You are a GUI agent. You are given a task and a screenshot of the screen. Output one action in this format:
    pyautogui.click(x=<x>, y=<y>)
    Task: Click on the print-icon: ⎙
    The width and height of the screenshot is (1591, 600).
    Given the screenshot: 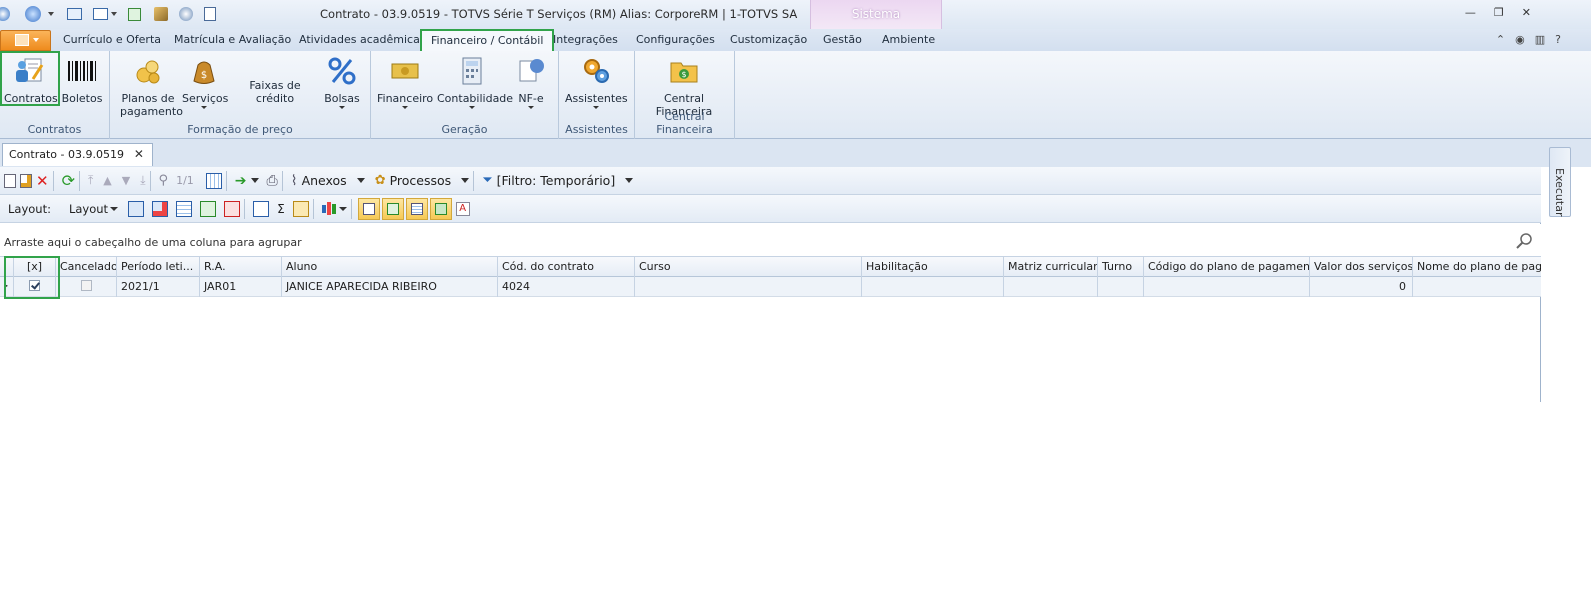 What is the action you would take?
    pyautogui.click(x=272, y=181)
    